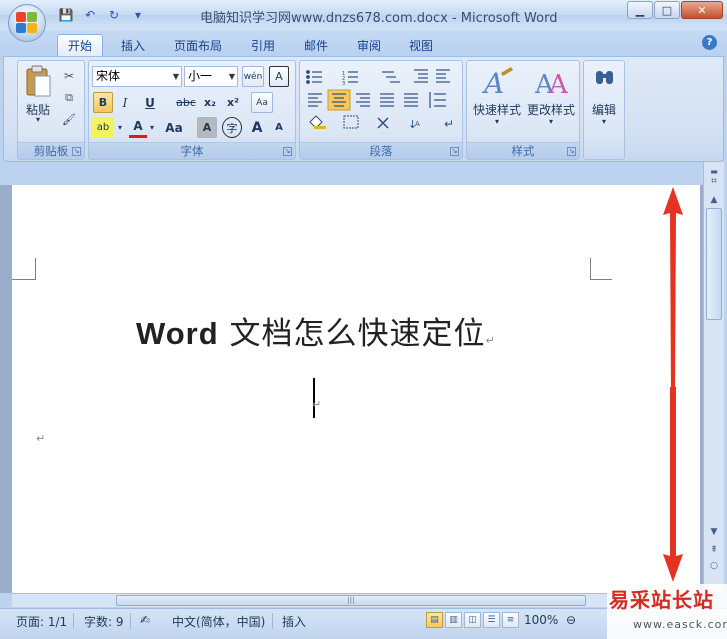 This screenshot has height=639, width=727. Describe the element at coordinates (667, 10) in the screenshot. I see `maximize-button: □` at that location.